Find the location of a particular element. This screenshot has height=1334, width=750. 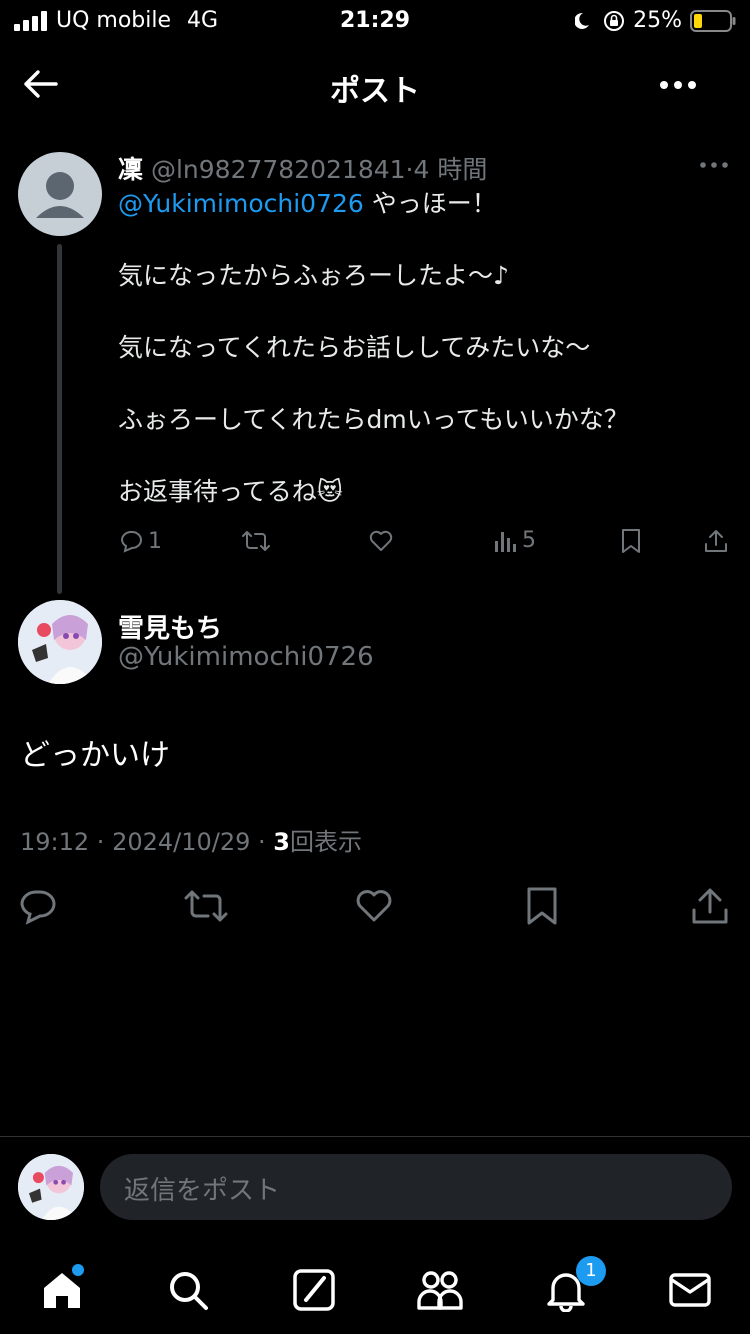

top-nav: ポスト is located at coordinates (375, 86).